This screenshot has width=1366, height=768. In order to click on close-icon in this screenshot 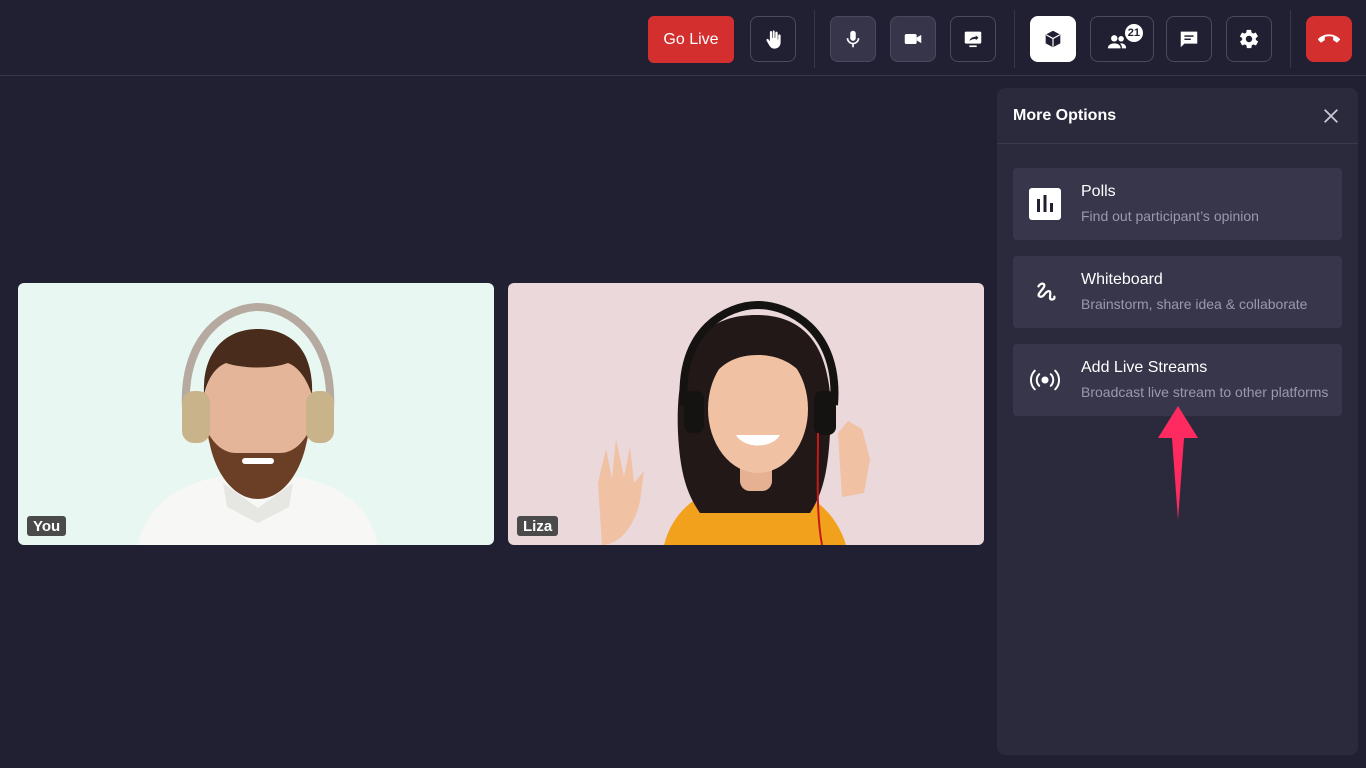, I will do `click(1331, 115)`.